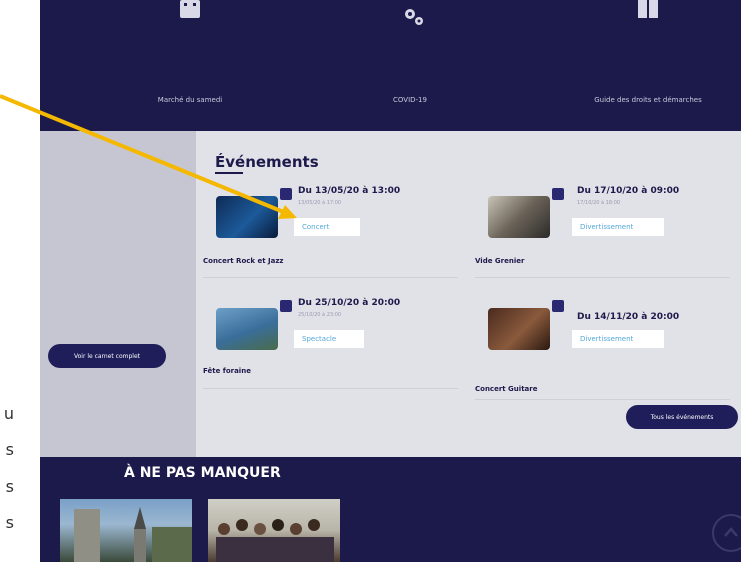 The height and width of the screenshot is (562, 741). What do you see at coordinates (148, 156) in the screenshot?
I see `annotation-arrow` at bounding box center [148, 156].